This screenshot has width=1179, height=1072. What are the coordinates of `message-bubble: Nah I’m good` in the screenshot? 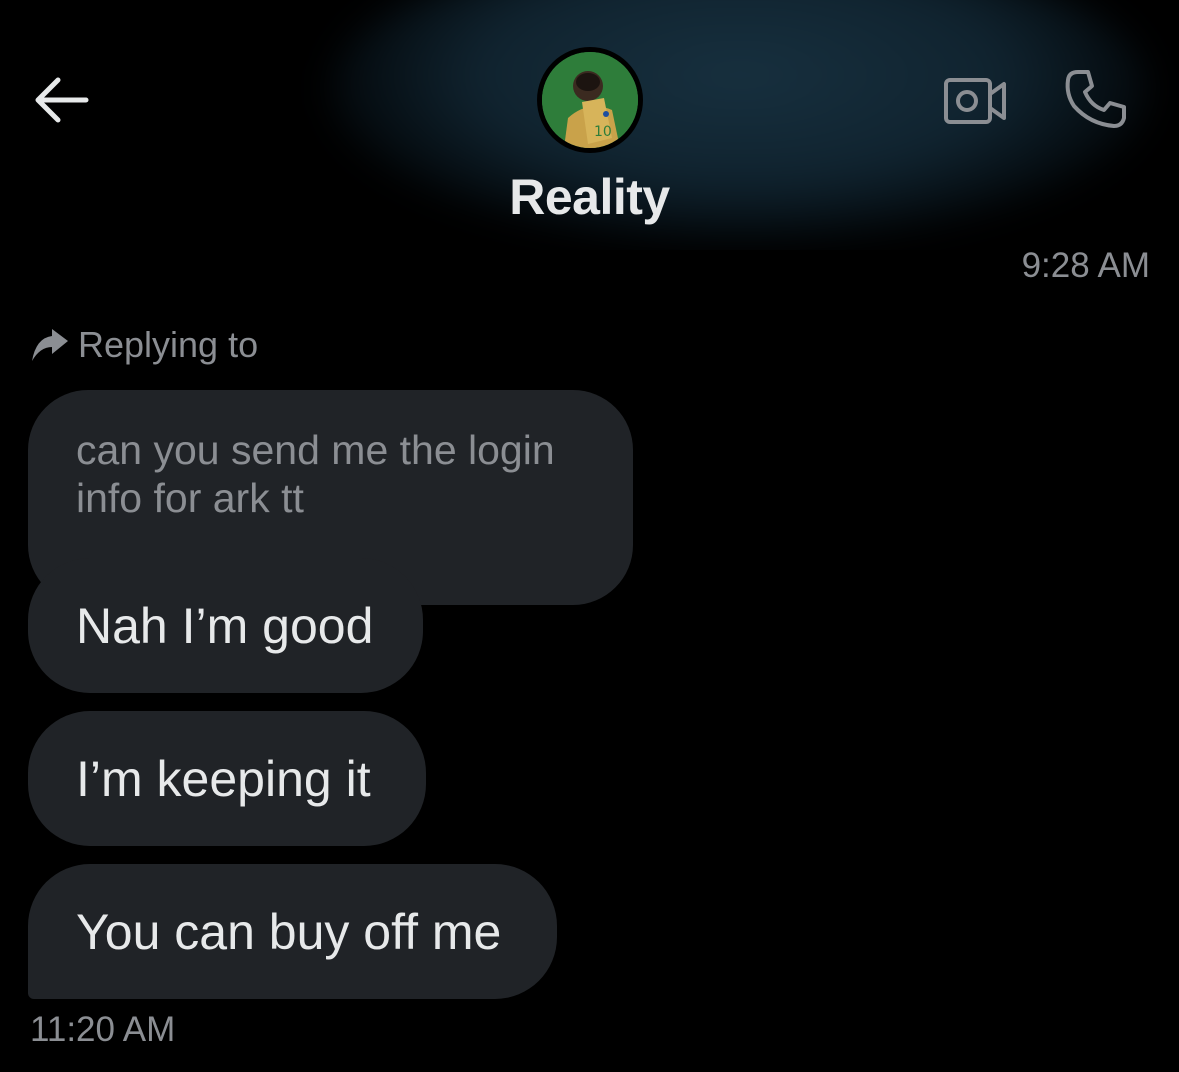 It's located at (225, 625).